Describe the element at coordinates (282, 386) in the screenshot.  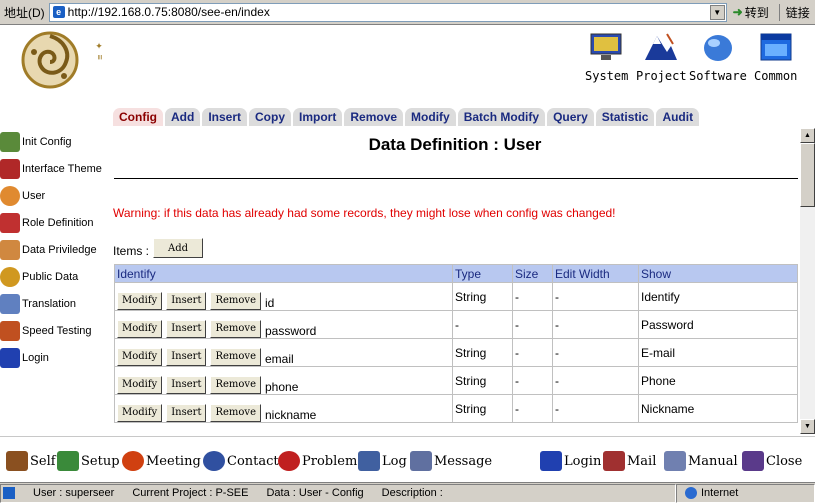
I see `identify-value: phone` at that location.